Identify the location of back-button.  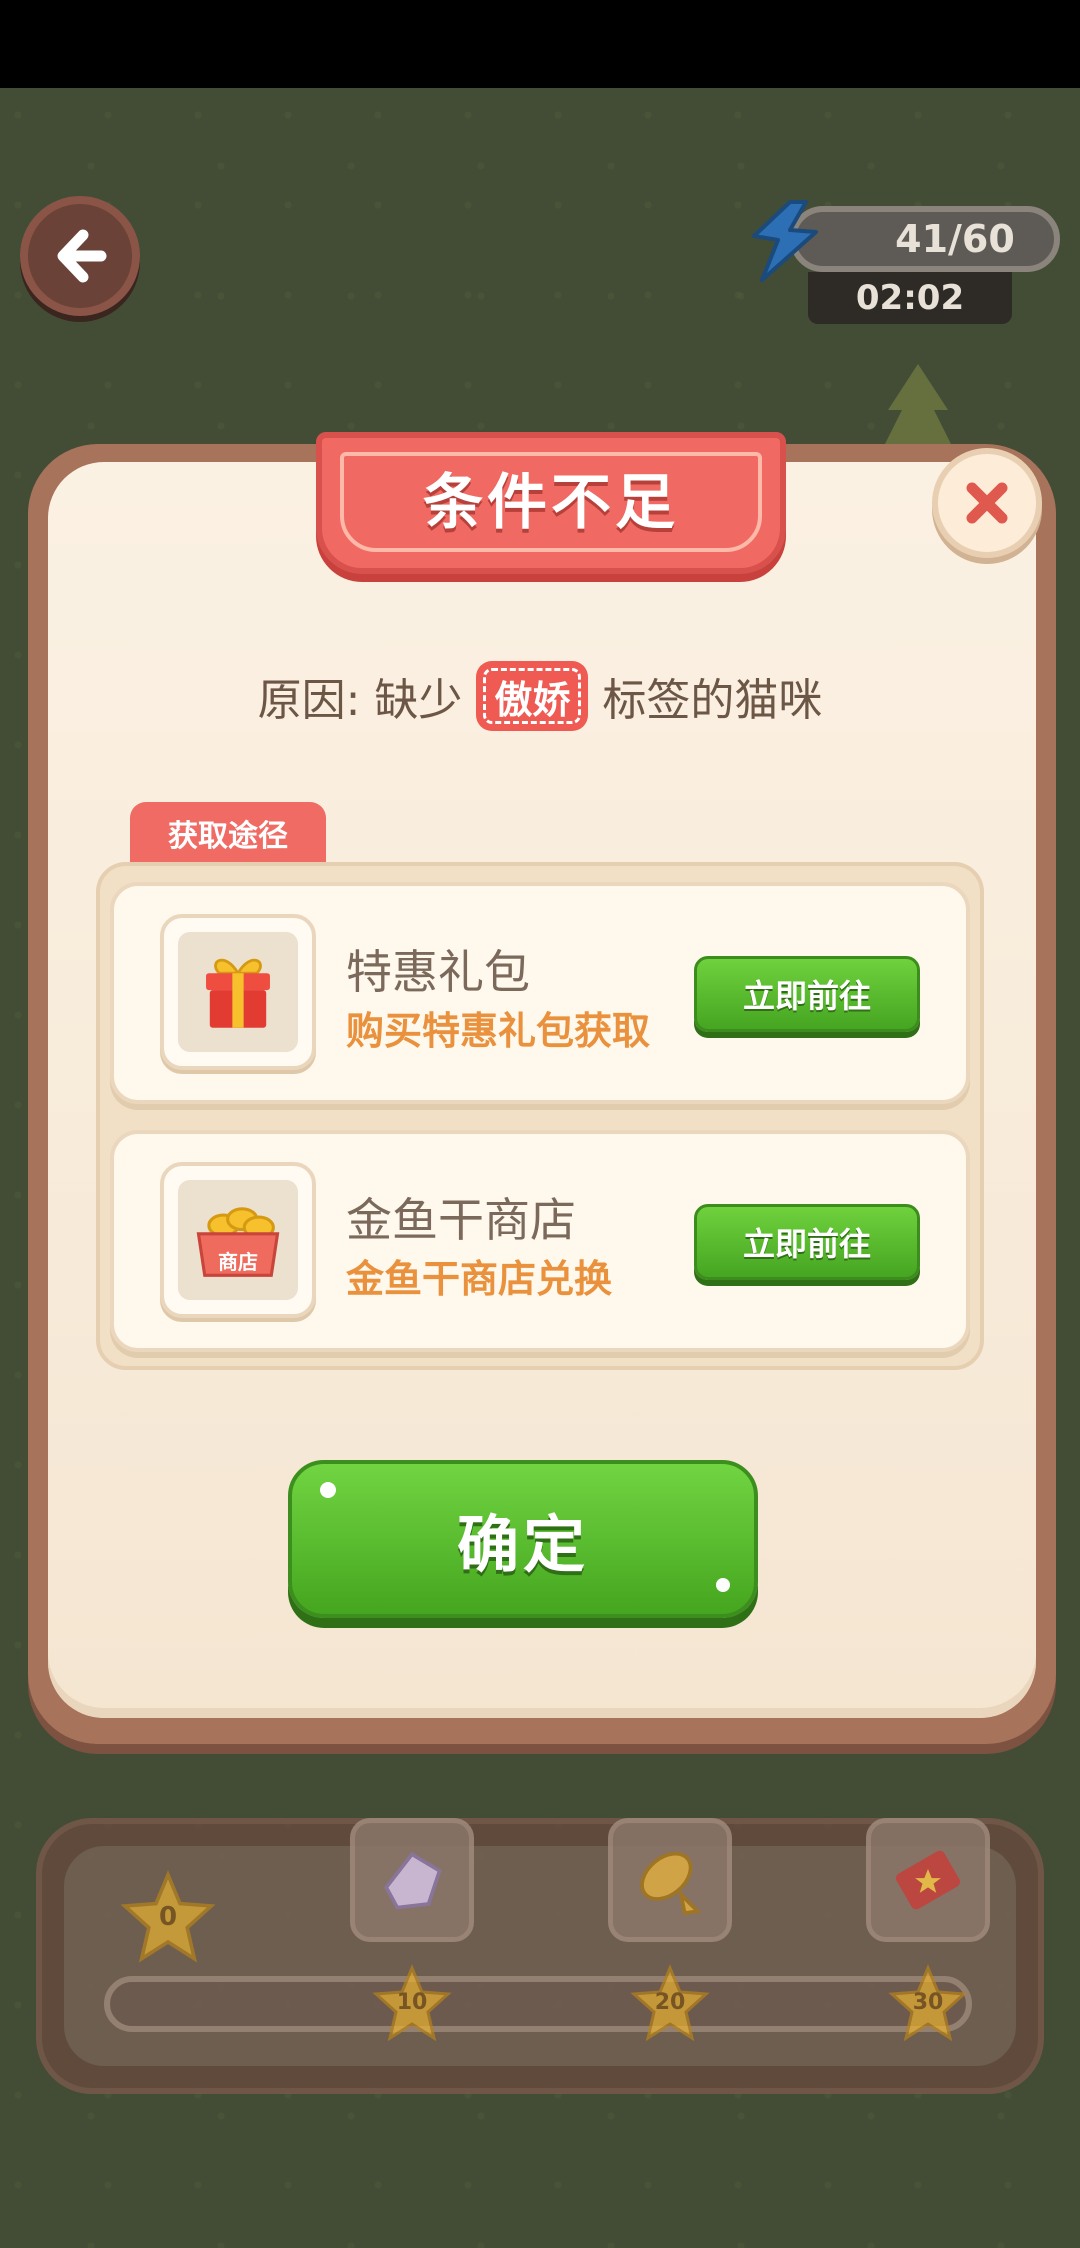
(80, 256).